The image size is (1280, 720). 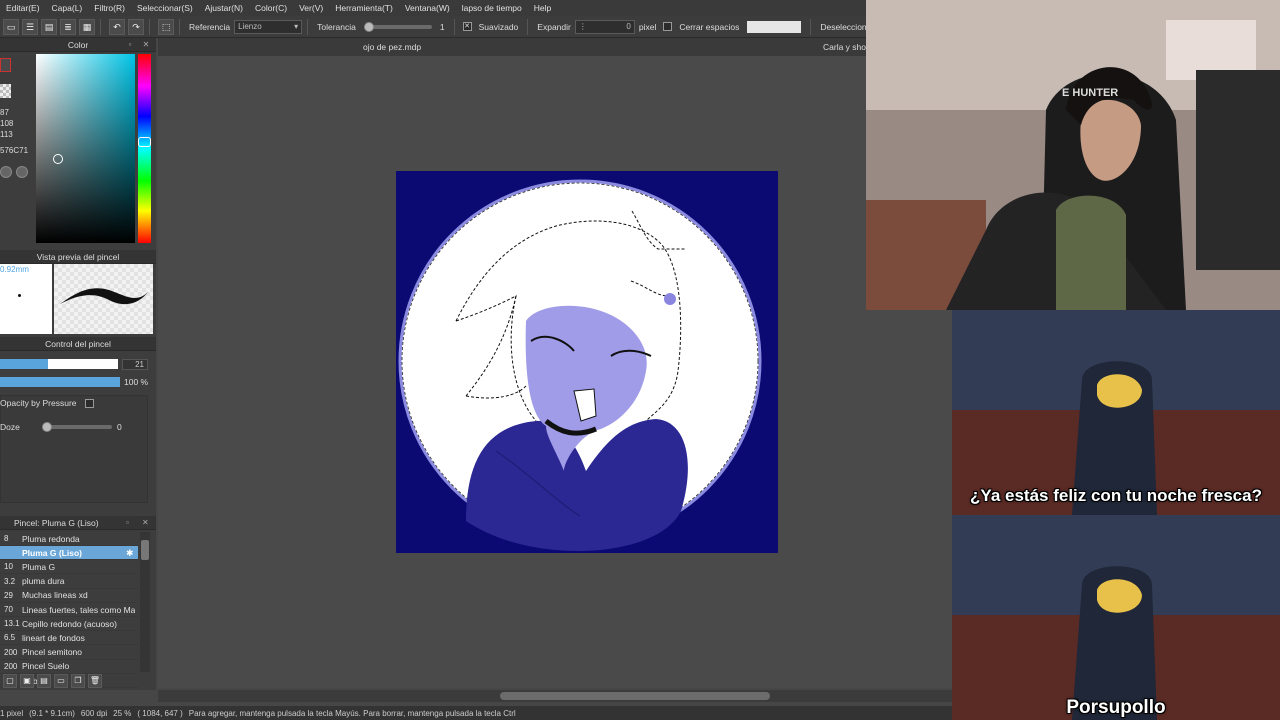 I want to click on menu-item: Ajustar(N), so click(x=224, y=8).